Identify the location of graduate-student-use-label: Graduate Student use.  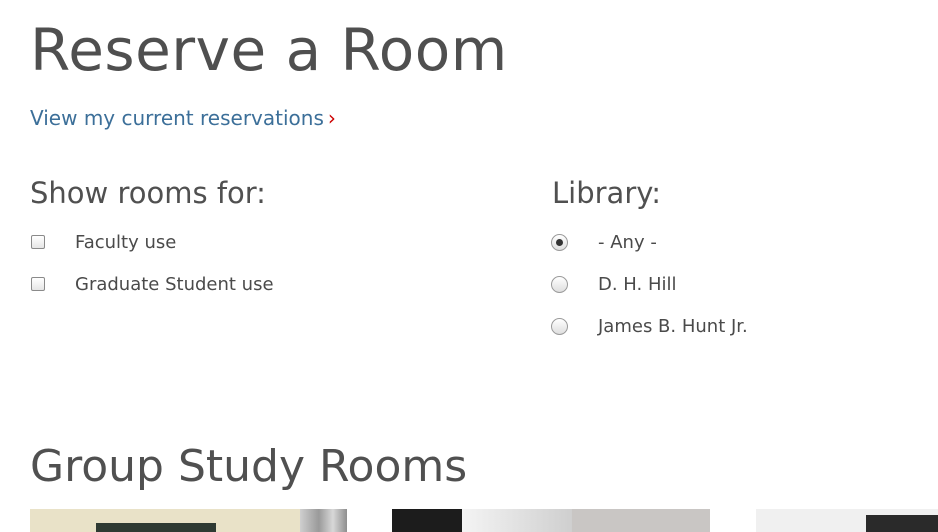
(174, 284).